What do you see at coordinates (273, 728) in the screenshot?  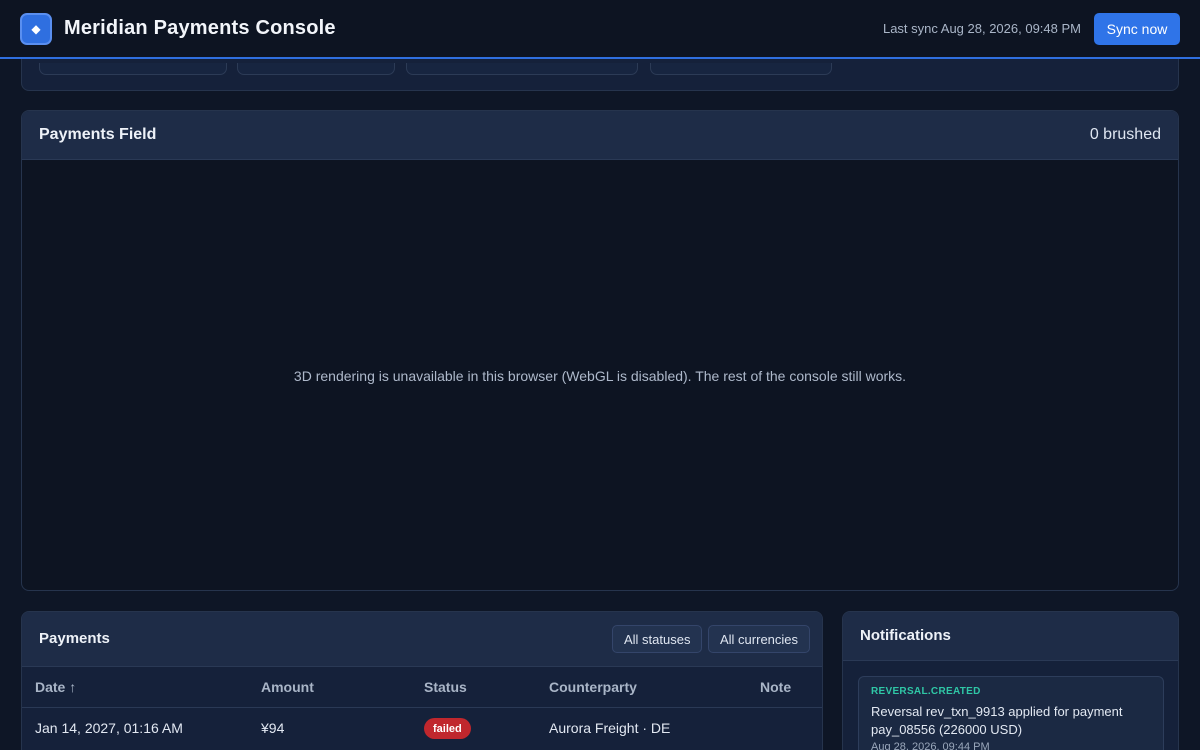 I see `cell-amount: ¥94` at bounding box center [273, 728].